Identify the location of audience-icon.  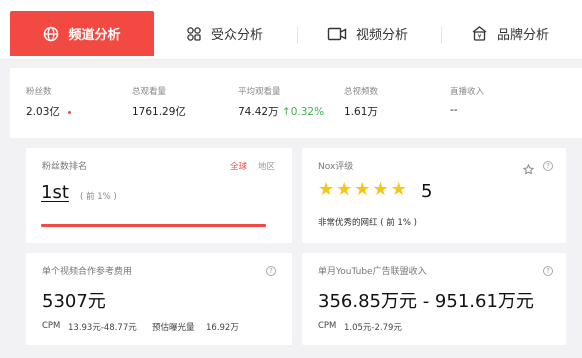
(194, 34).